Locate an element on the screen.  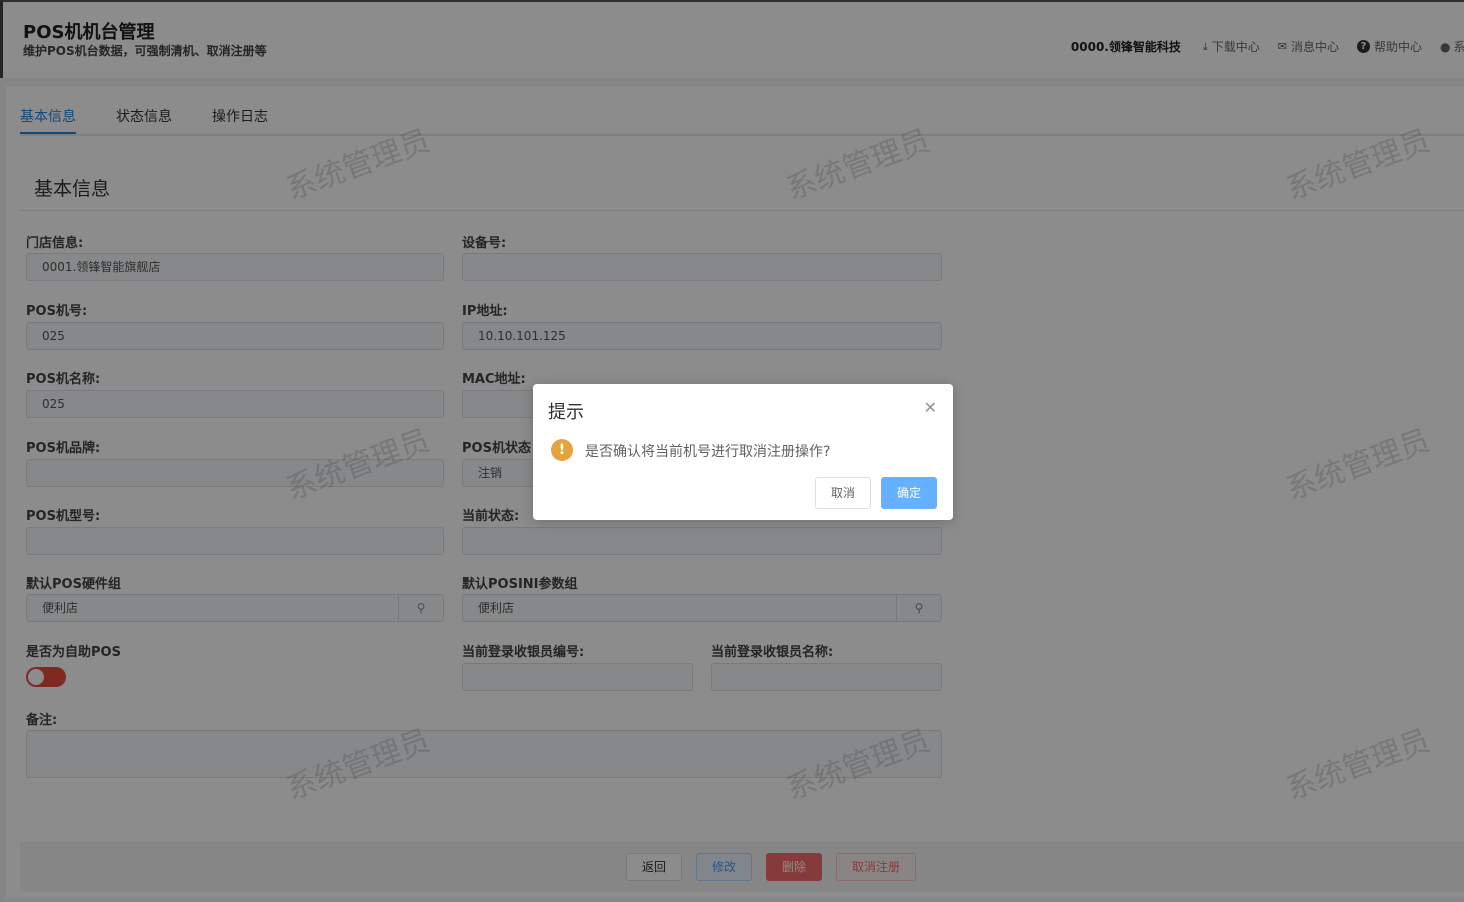
confirm-dialog: 提示 ✕ ! 是否确认将当前机号进行取消注册操作? 取消 确定 is located at coordinates (743, 452).